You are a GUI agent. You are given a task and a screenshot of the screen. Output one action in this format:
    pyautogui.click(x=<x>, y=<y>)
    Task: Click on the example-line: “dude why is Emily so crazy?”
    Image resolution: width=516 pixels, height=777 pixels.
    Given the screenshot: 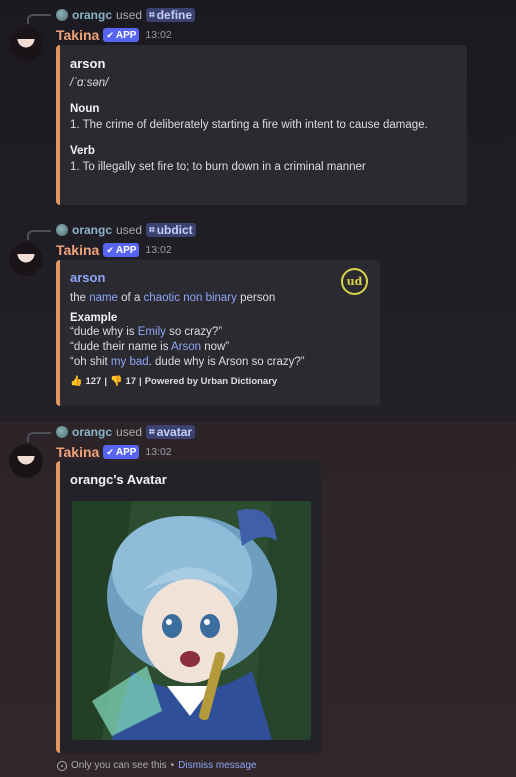 What is the action you would take?
    pyautogui.click(x=146, y=332)
    